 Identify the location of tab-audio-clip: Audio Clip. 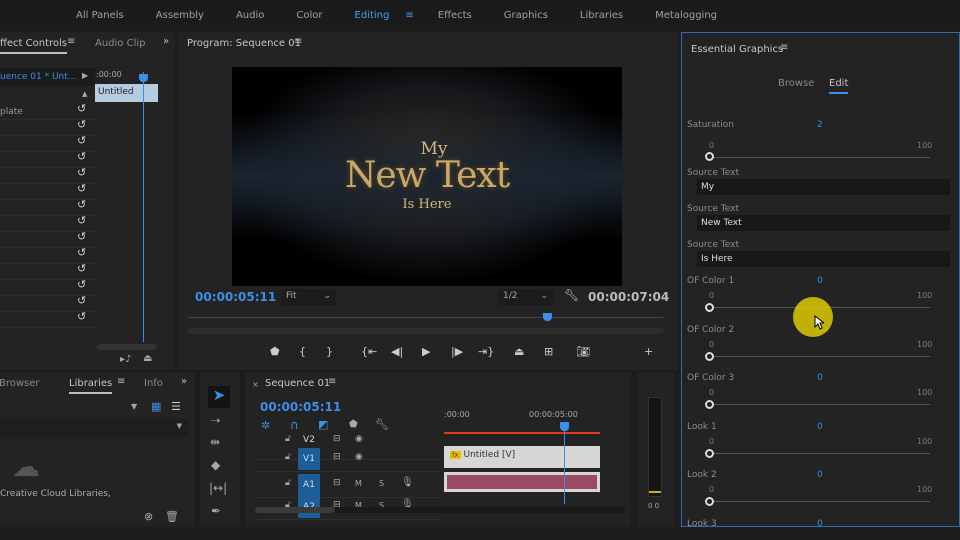
(120, 43).